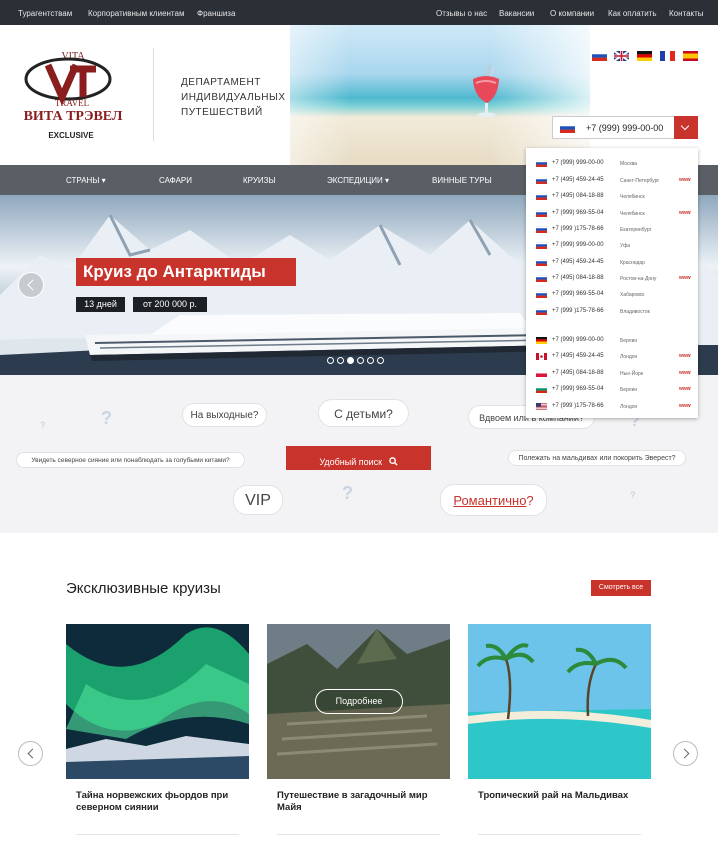 Image resolution: width=718 pixels, height=845 pixels. What do you see at coordinates (632, 13) in the screenshot?
I see `topbar-link-payment: Как оплатить` at bounding box center [632, 13].